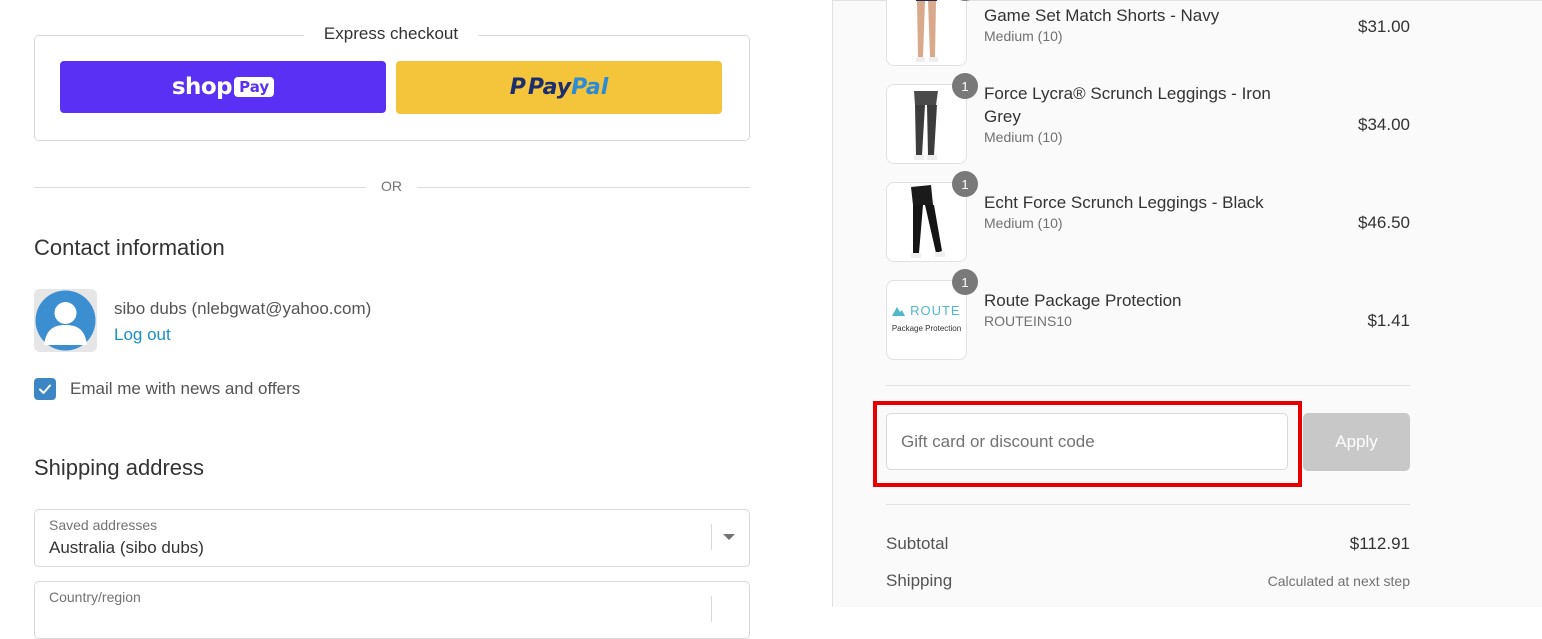 This screenshot has height=639, width=1542. Describe the element at coordinates (1379, 543) in the screenshot. I see `subtotal-value: $112.91` at that location.